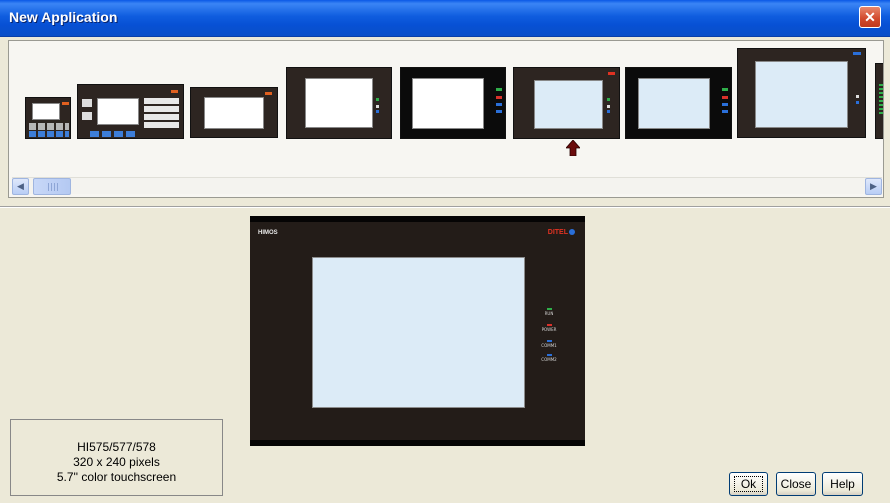 This screenshot has height=503, width=890. I want to click on brand-label-left: HIMOS, so click(268, 233).